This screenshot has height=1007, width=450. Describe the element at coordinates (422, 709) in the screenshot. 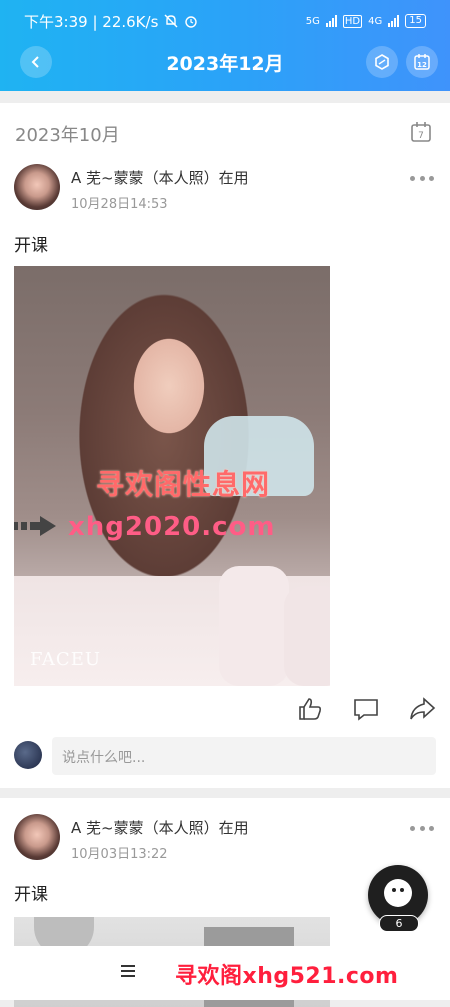

I see `share-icon` at that location.